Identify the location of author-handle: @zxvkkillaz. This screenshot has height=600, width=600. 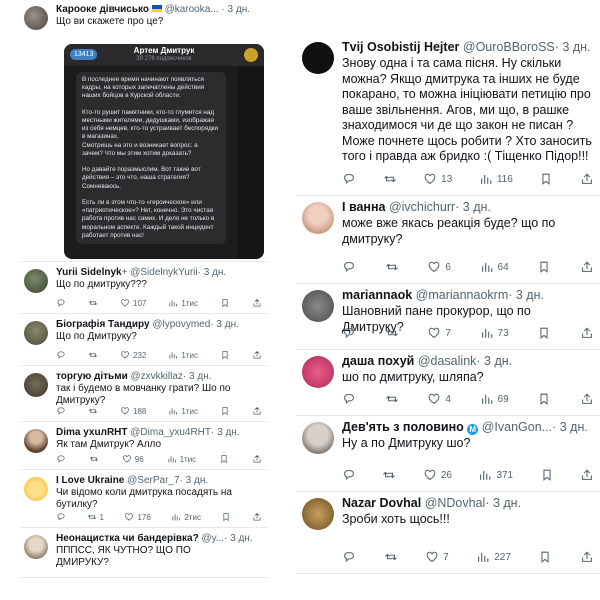
(157, 376).